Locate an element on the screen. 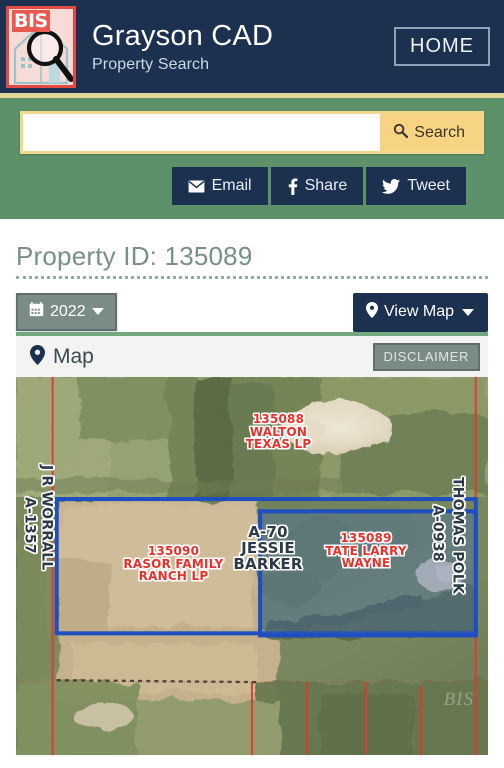  facebook-share-button: Share is located at coordinates (317, 186).